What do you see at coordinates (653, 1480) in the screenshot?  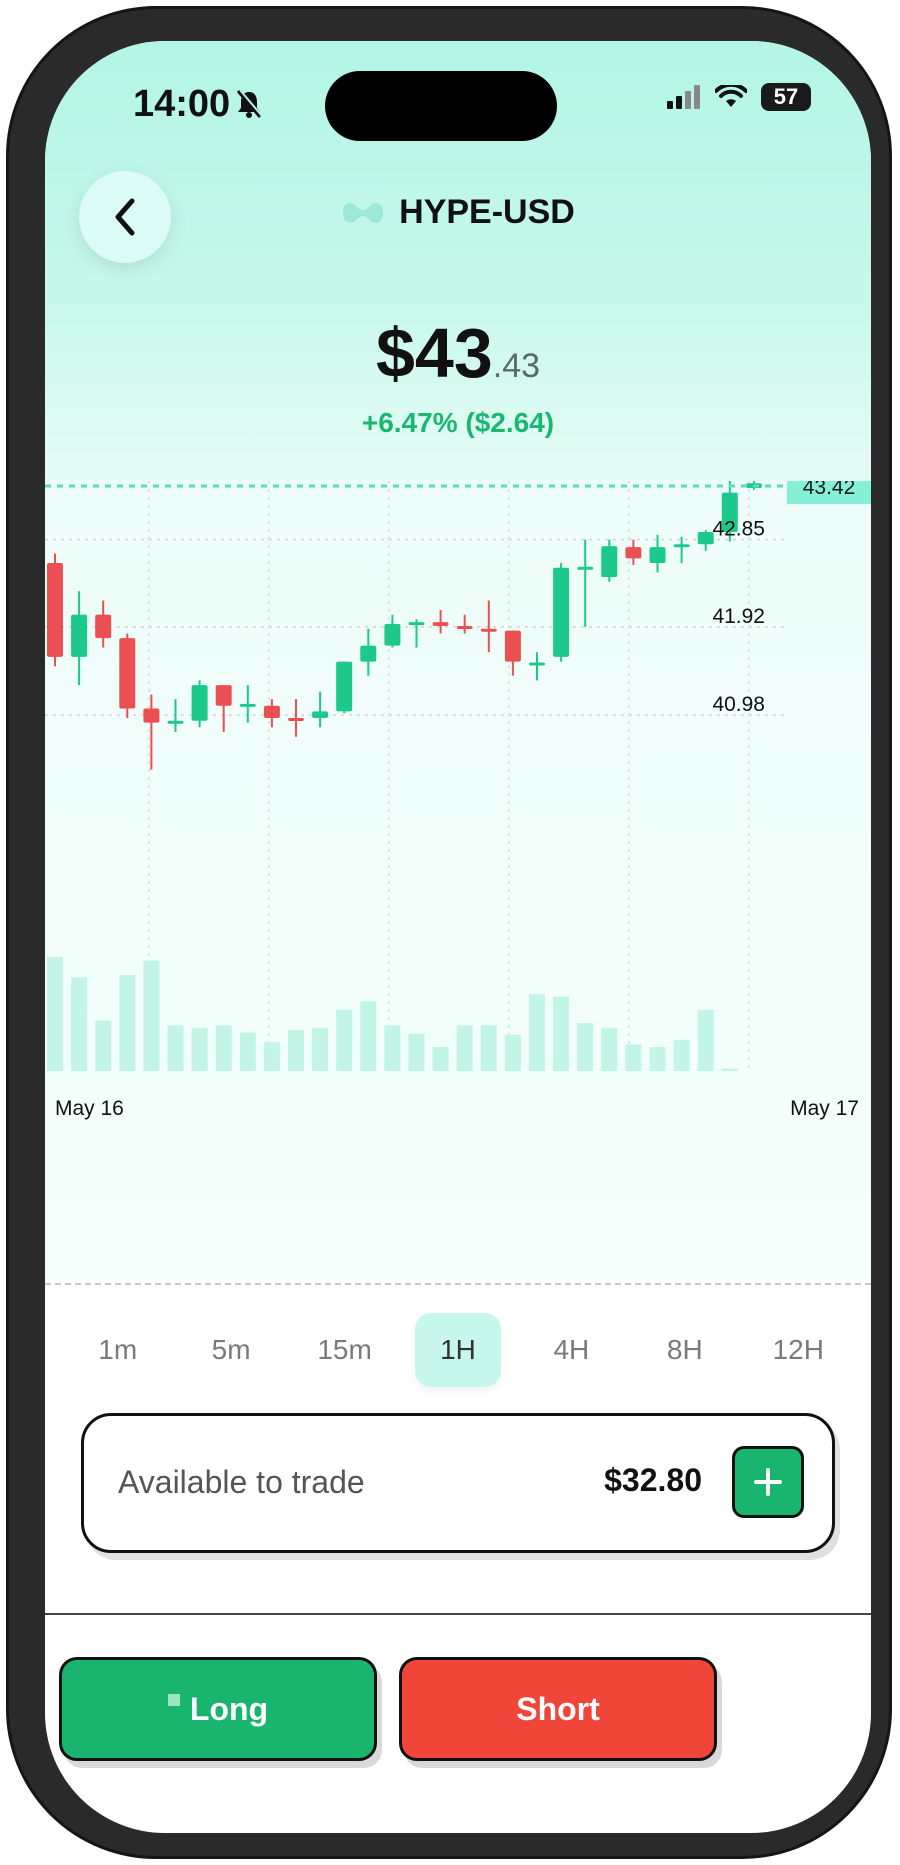 I see `available-amount: $32.80` at bounding box center [653, 1480].